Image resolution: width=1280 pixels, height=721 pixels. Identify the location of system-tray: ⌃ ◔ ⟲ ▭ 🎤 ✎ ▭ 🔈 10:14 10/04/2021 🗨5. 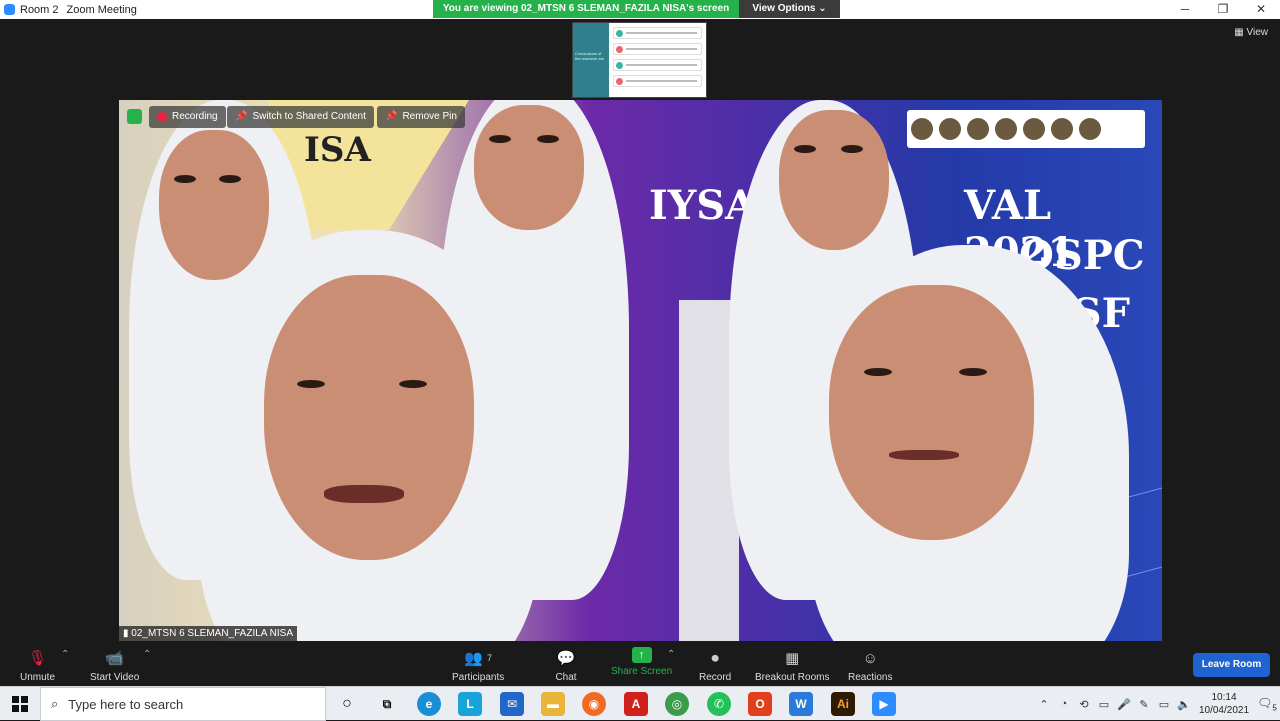
(1157, 704).